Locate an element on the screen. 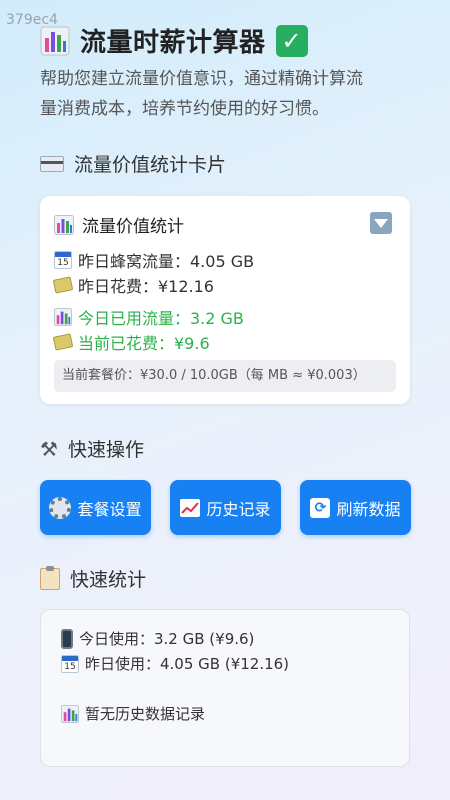 Image resolution: width=450 pixels, height=800 pixels. plan-price-info: 当前套餐价：¥30.0 / 10.0GB（每 MB ≈ ¥0.003） is located at coordinates (225, 376).